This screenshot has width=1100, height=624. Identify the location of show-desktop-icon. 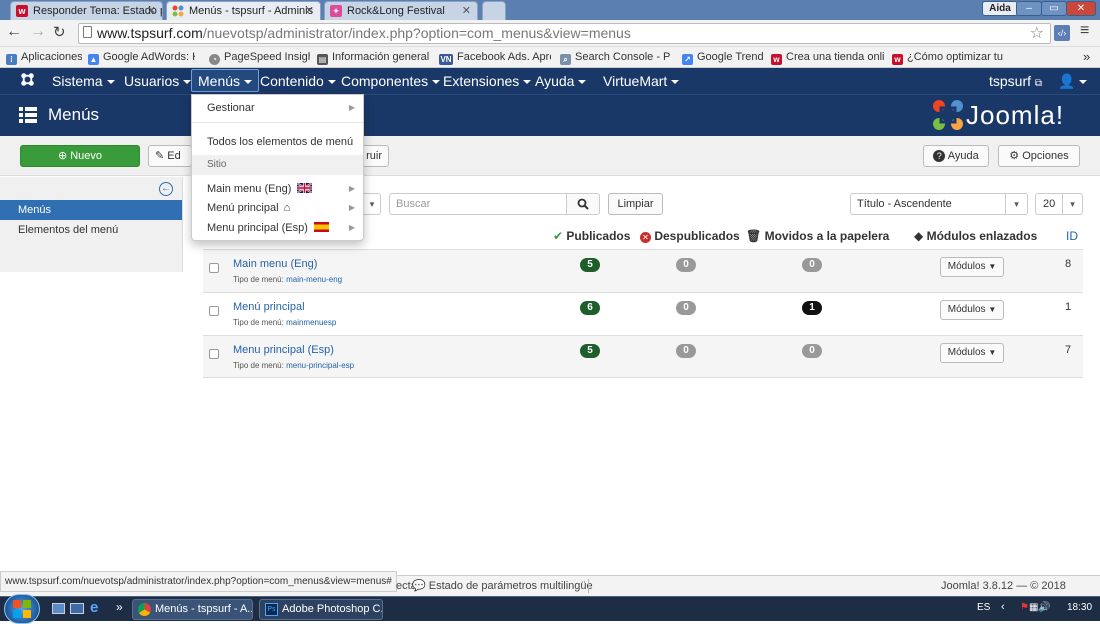
(58, 608).